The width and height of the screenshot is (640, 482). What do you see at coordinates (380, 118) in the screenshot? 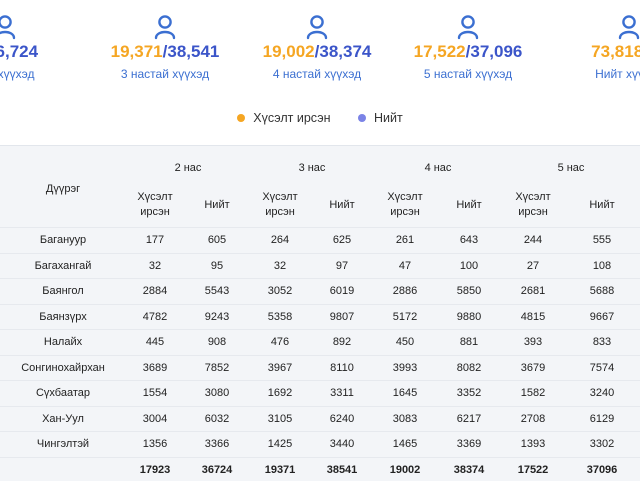
I see `legend-total: Нийт` at bounding box center [380, 118].